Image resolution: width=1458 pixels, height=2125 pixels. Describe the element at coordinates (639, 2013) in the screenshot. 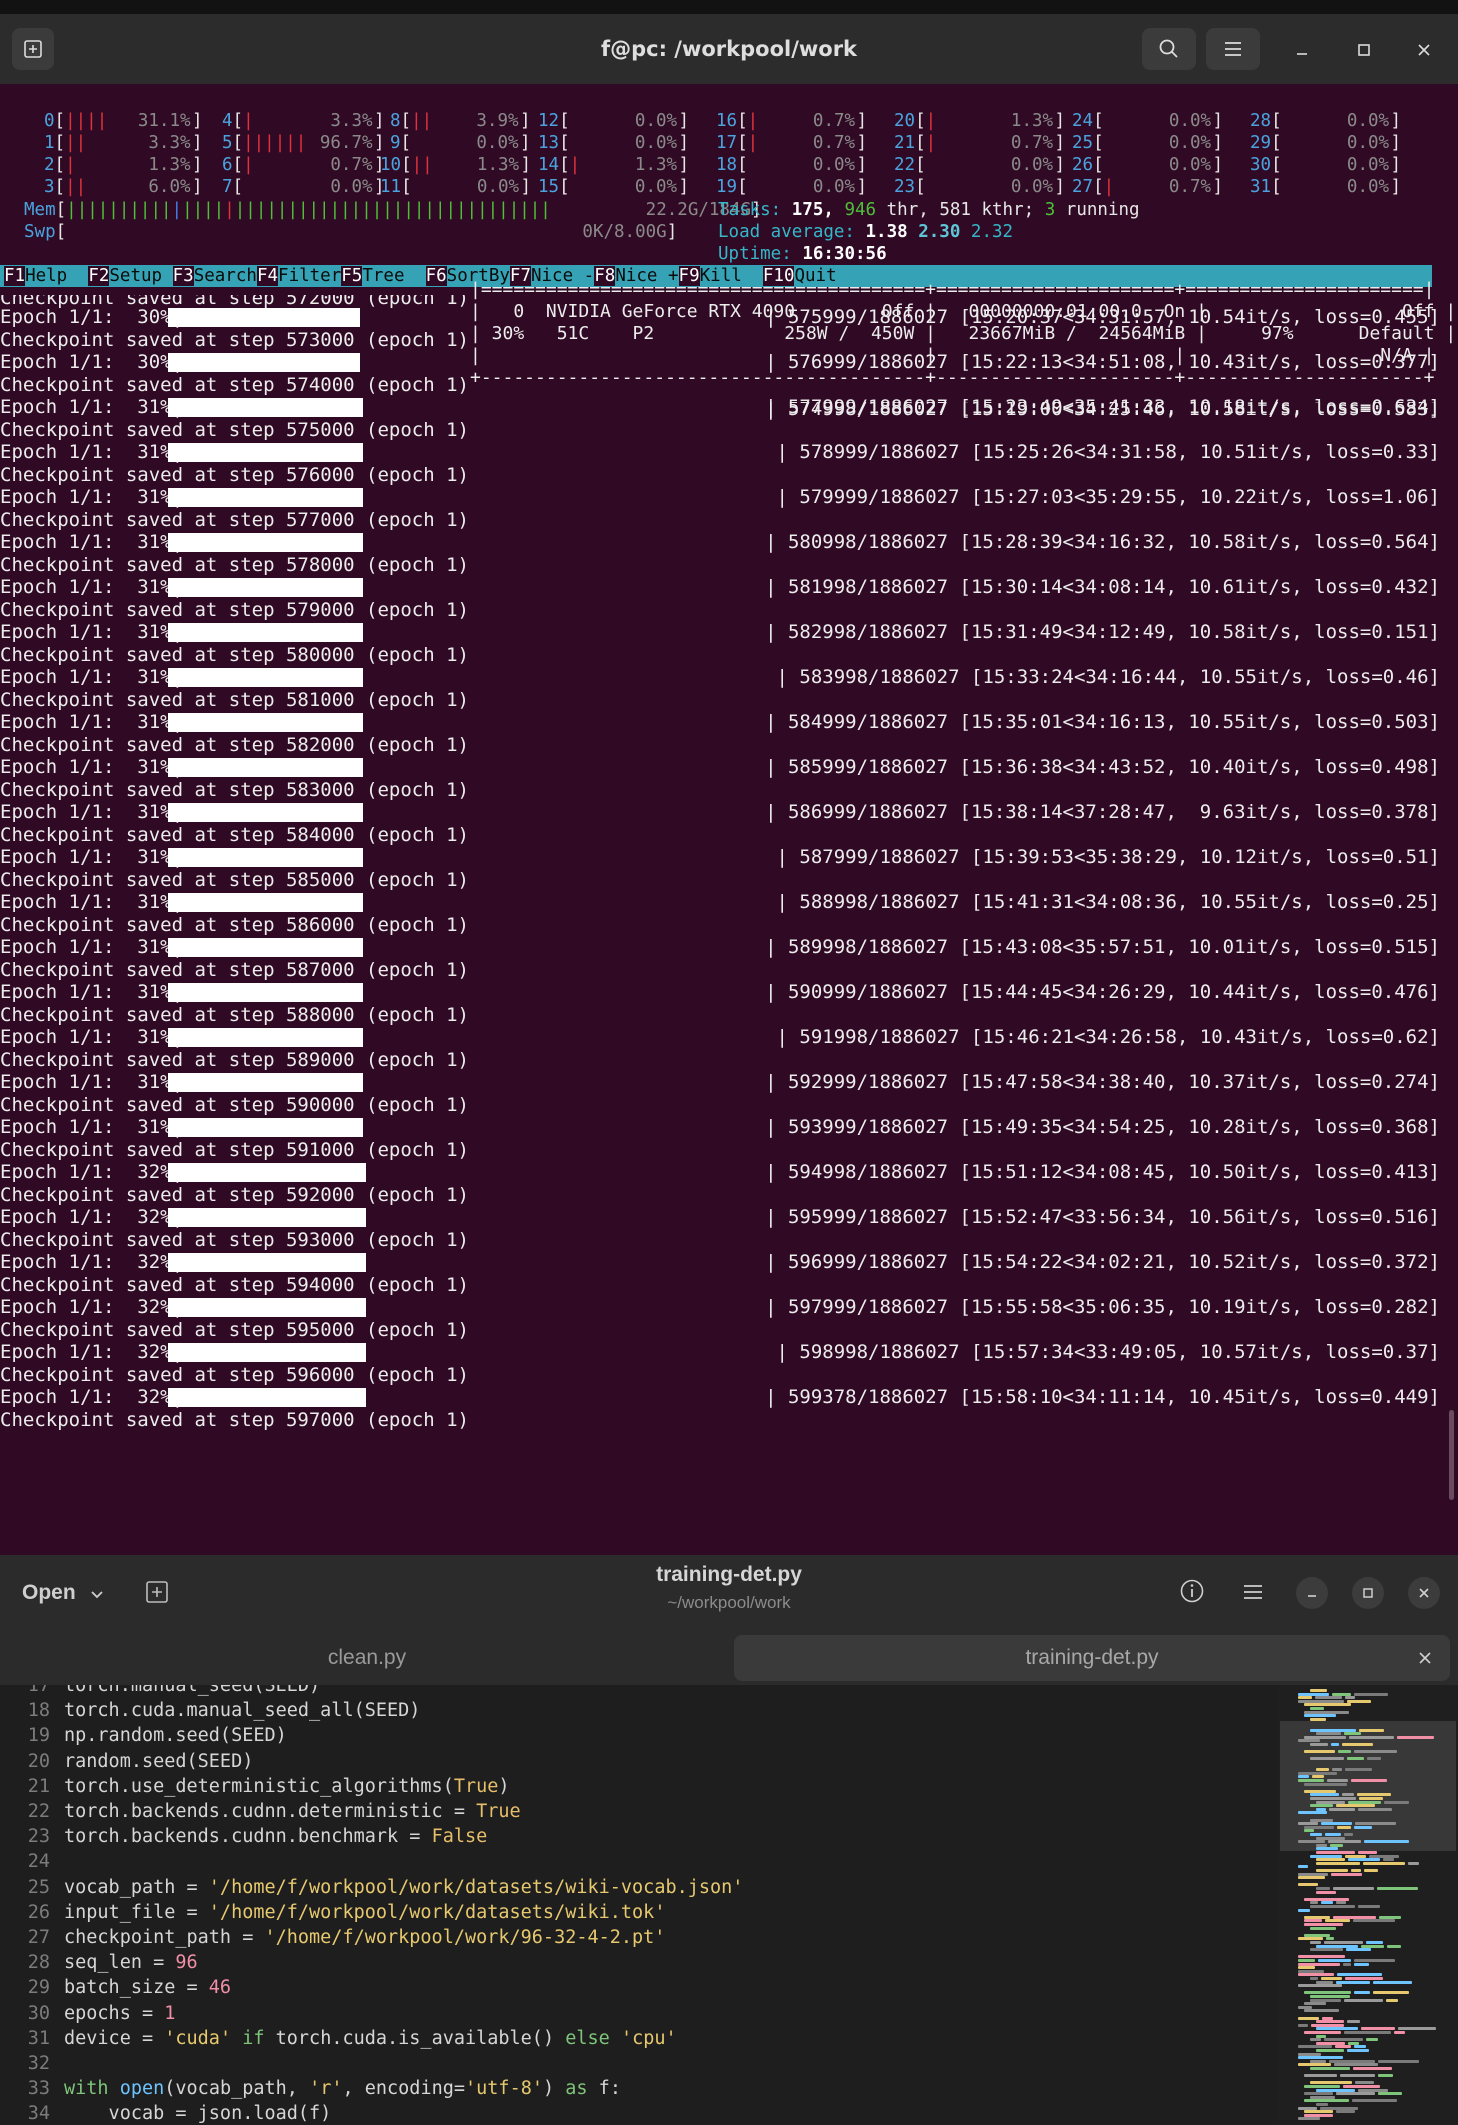

I see `code-line: 30 epochs = 1` at that location.